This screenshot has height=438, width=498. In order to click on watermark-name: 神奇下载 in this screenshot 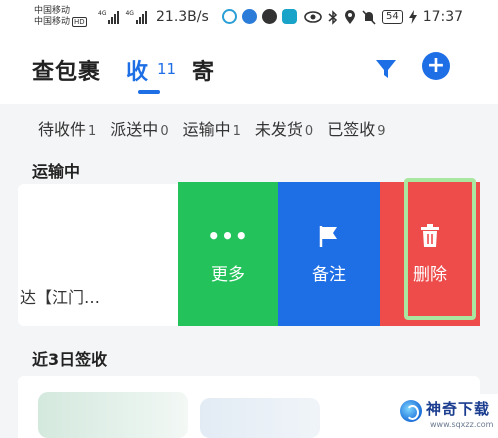, I will do `click(458, 409)`.